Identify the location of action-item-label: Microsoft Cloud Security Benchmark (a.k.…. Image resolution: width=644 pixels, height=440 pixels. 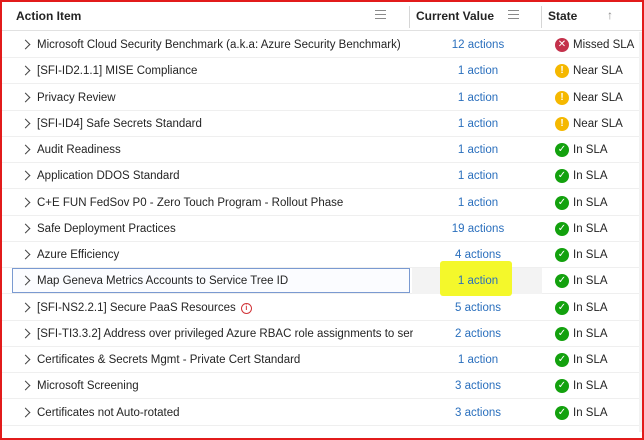
(219, 45).